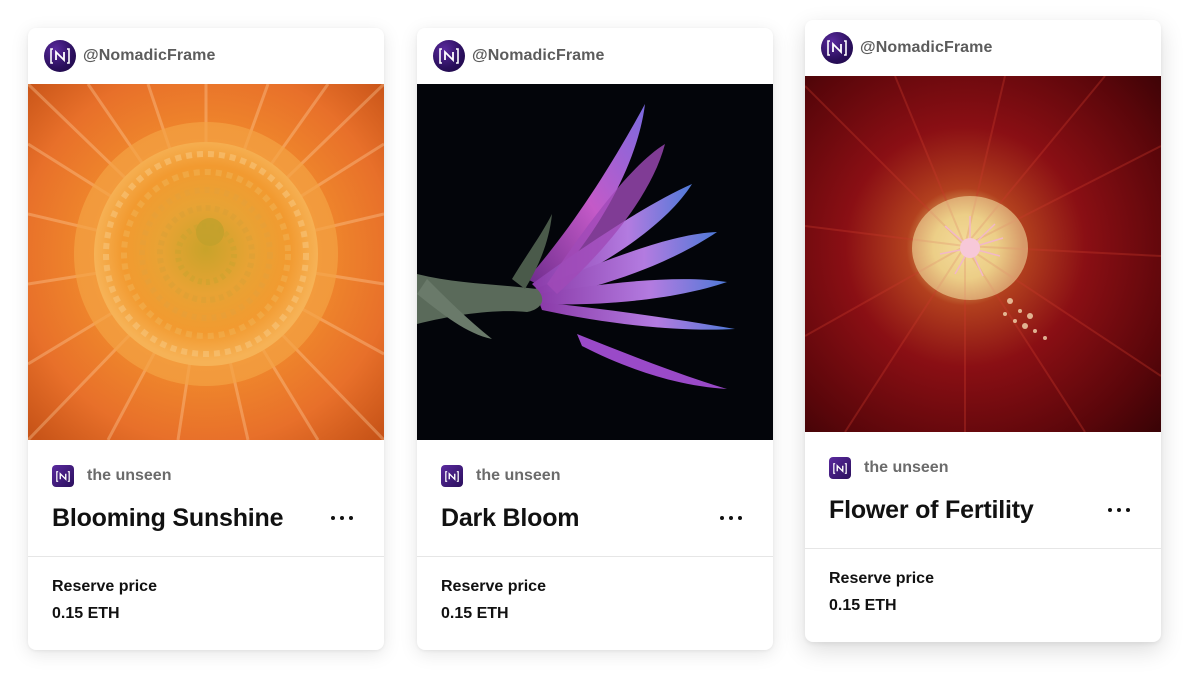  What do you see at coordinates (510, 518) in the screenshot?
I see `artwork-title: Dark Bloom` at bounding box center [510, 518].